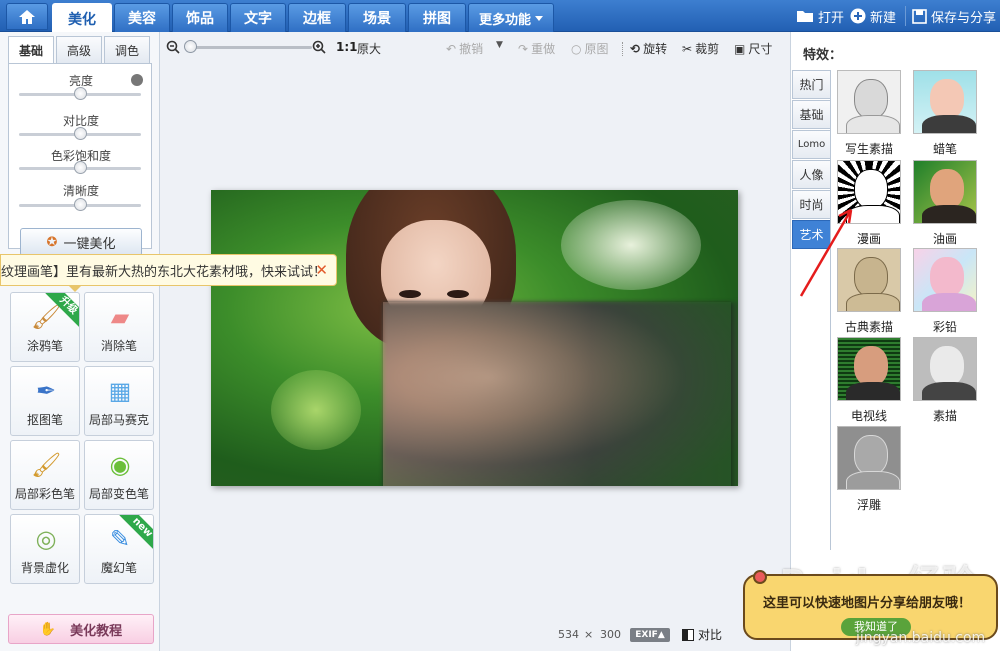 Image resolution: width=1000 pixels, height=651 pixels. I want to click on tool-label: 魔幻笔, so click(118, 568).